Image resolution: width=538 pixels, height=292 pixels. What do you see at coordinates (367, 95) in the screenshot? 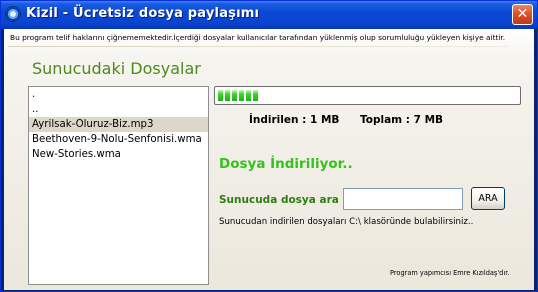
I see `download-progress-bar` at bounding box center [367, 95].